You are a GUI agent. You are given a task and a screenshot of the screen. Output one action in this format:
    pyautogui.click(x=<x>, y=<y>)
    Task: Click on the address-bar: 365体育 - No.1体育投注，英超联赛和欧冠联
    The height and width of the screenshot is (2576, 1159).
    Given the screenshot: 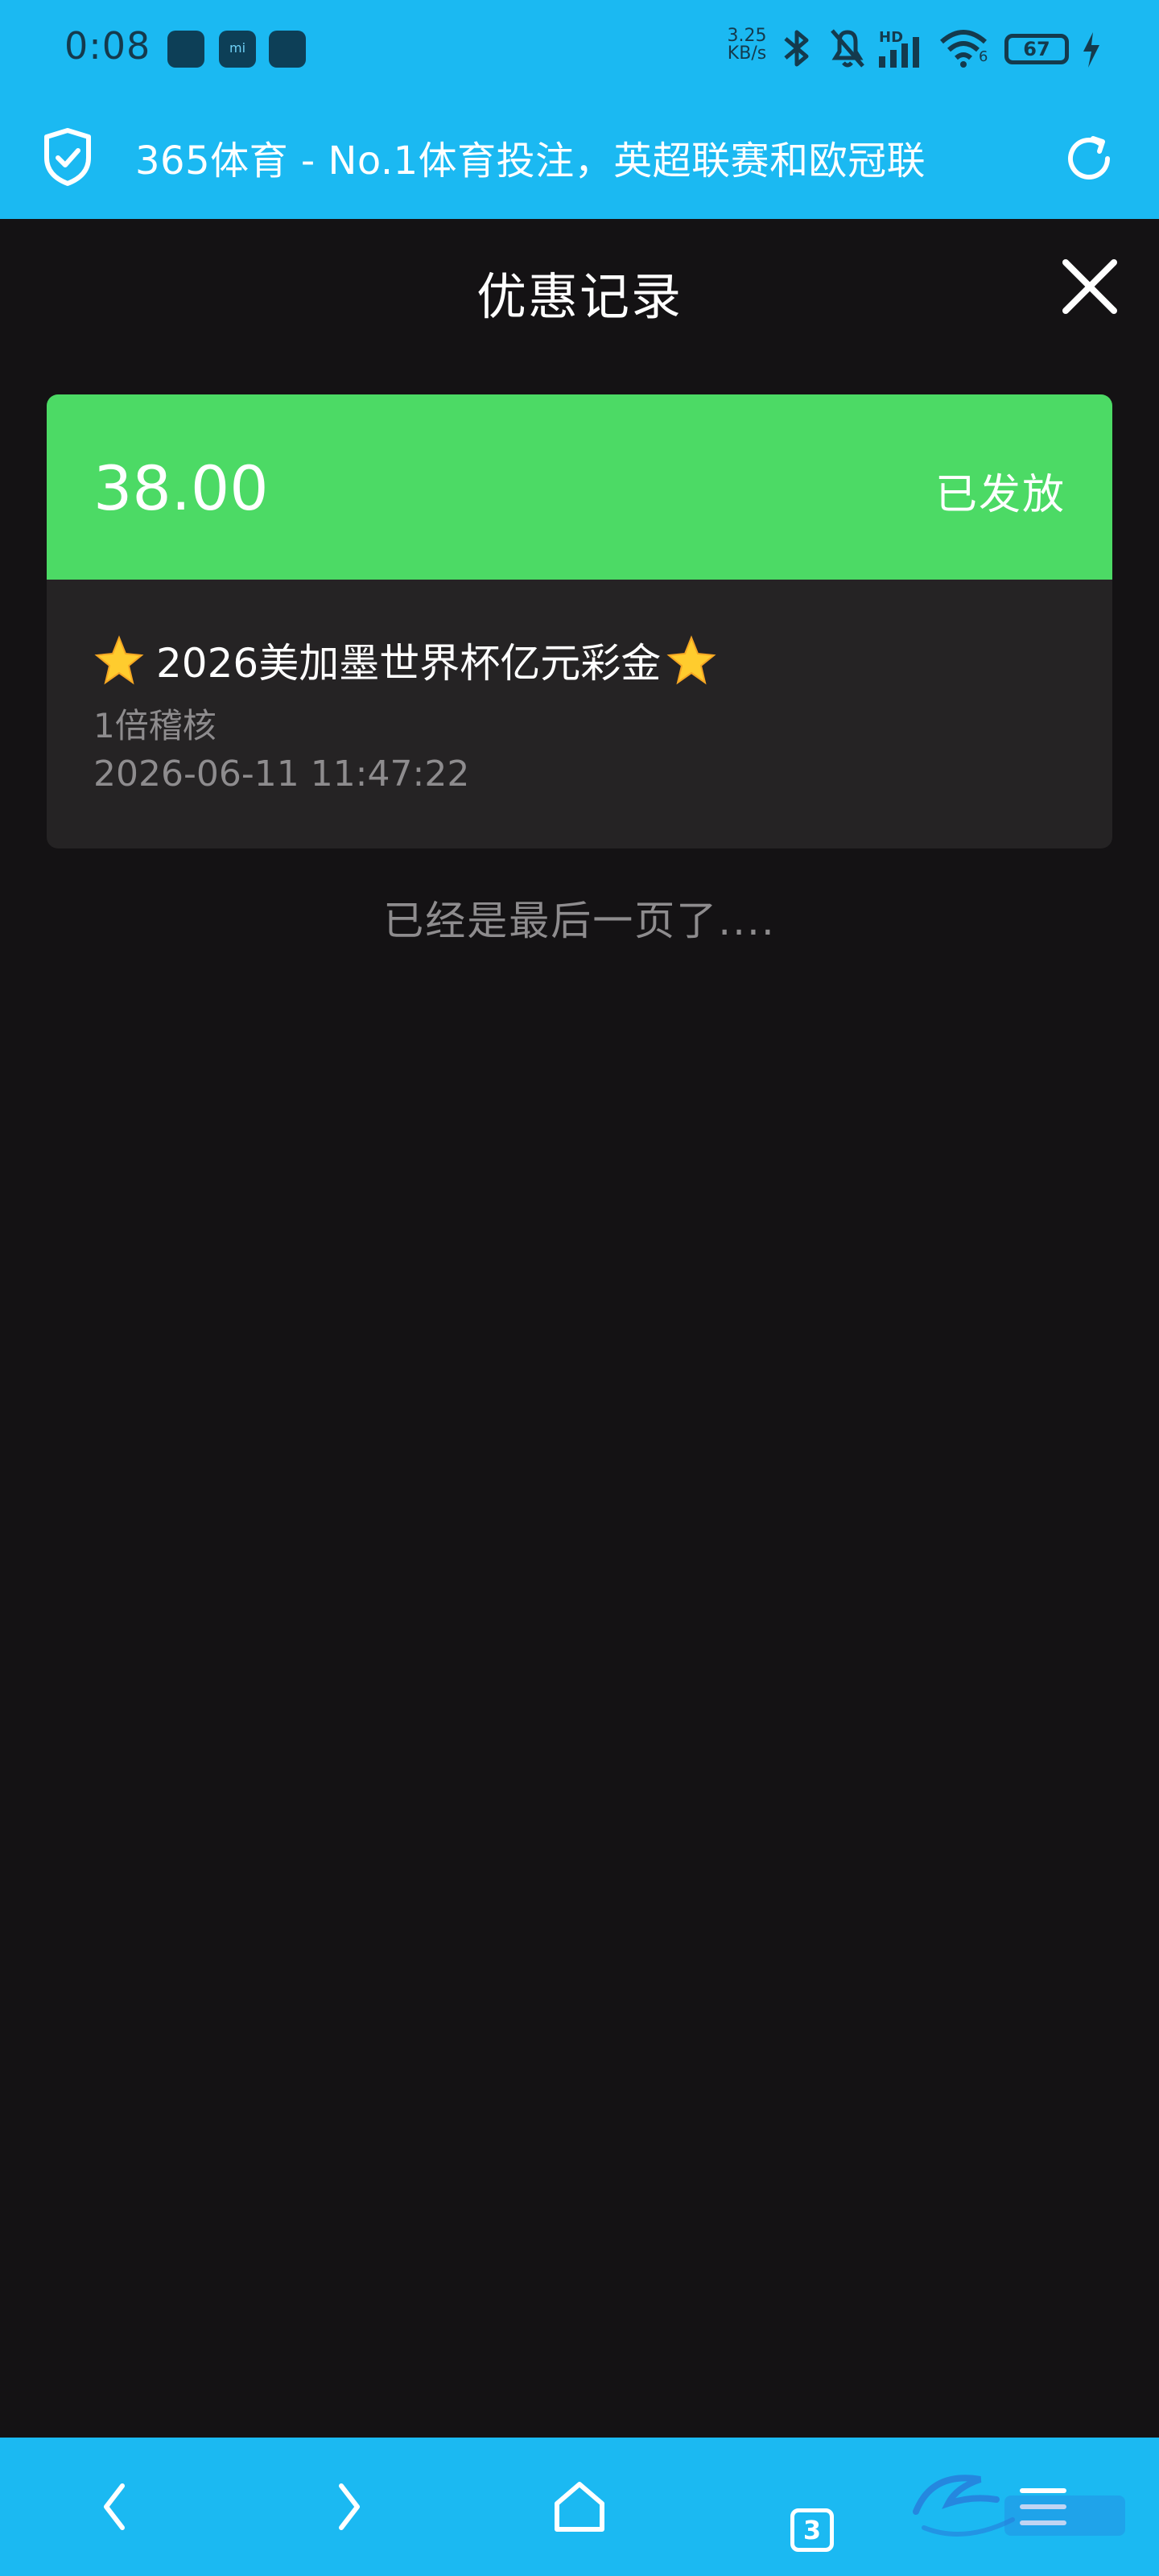 What is the action you would take?
    pyautogui.click(x=579, y=158)
    